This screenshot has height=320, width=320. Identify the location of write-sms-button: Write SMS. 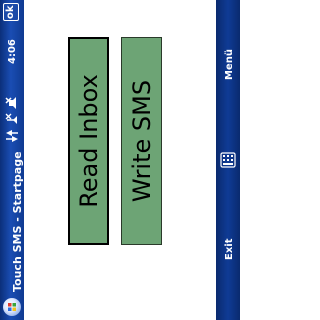
(141, 141).